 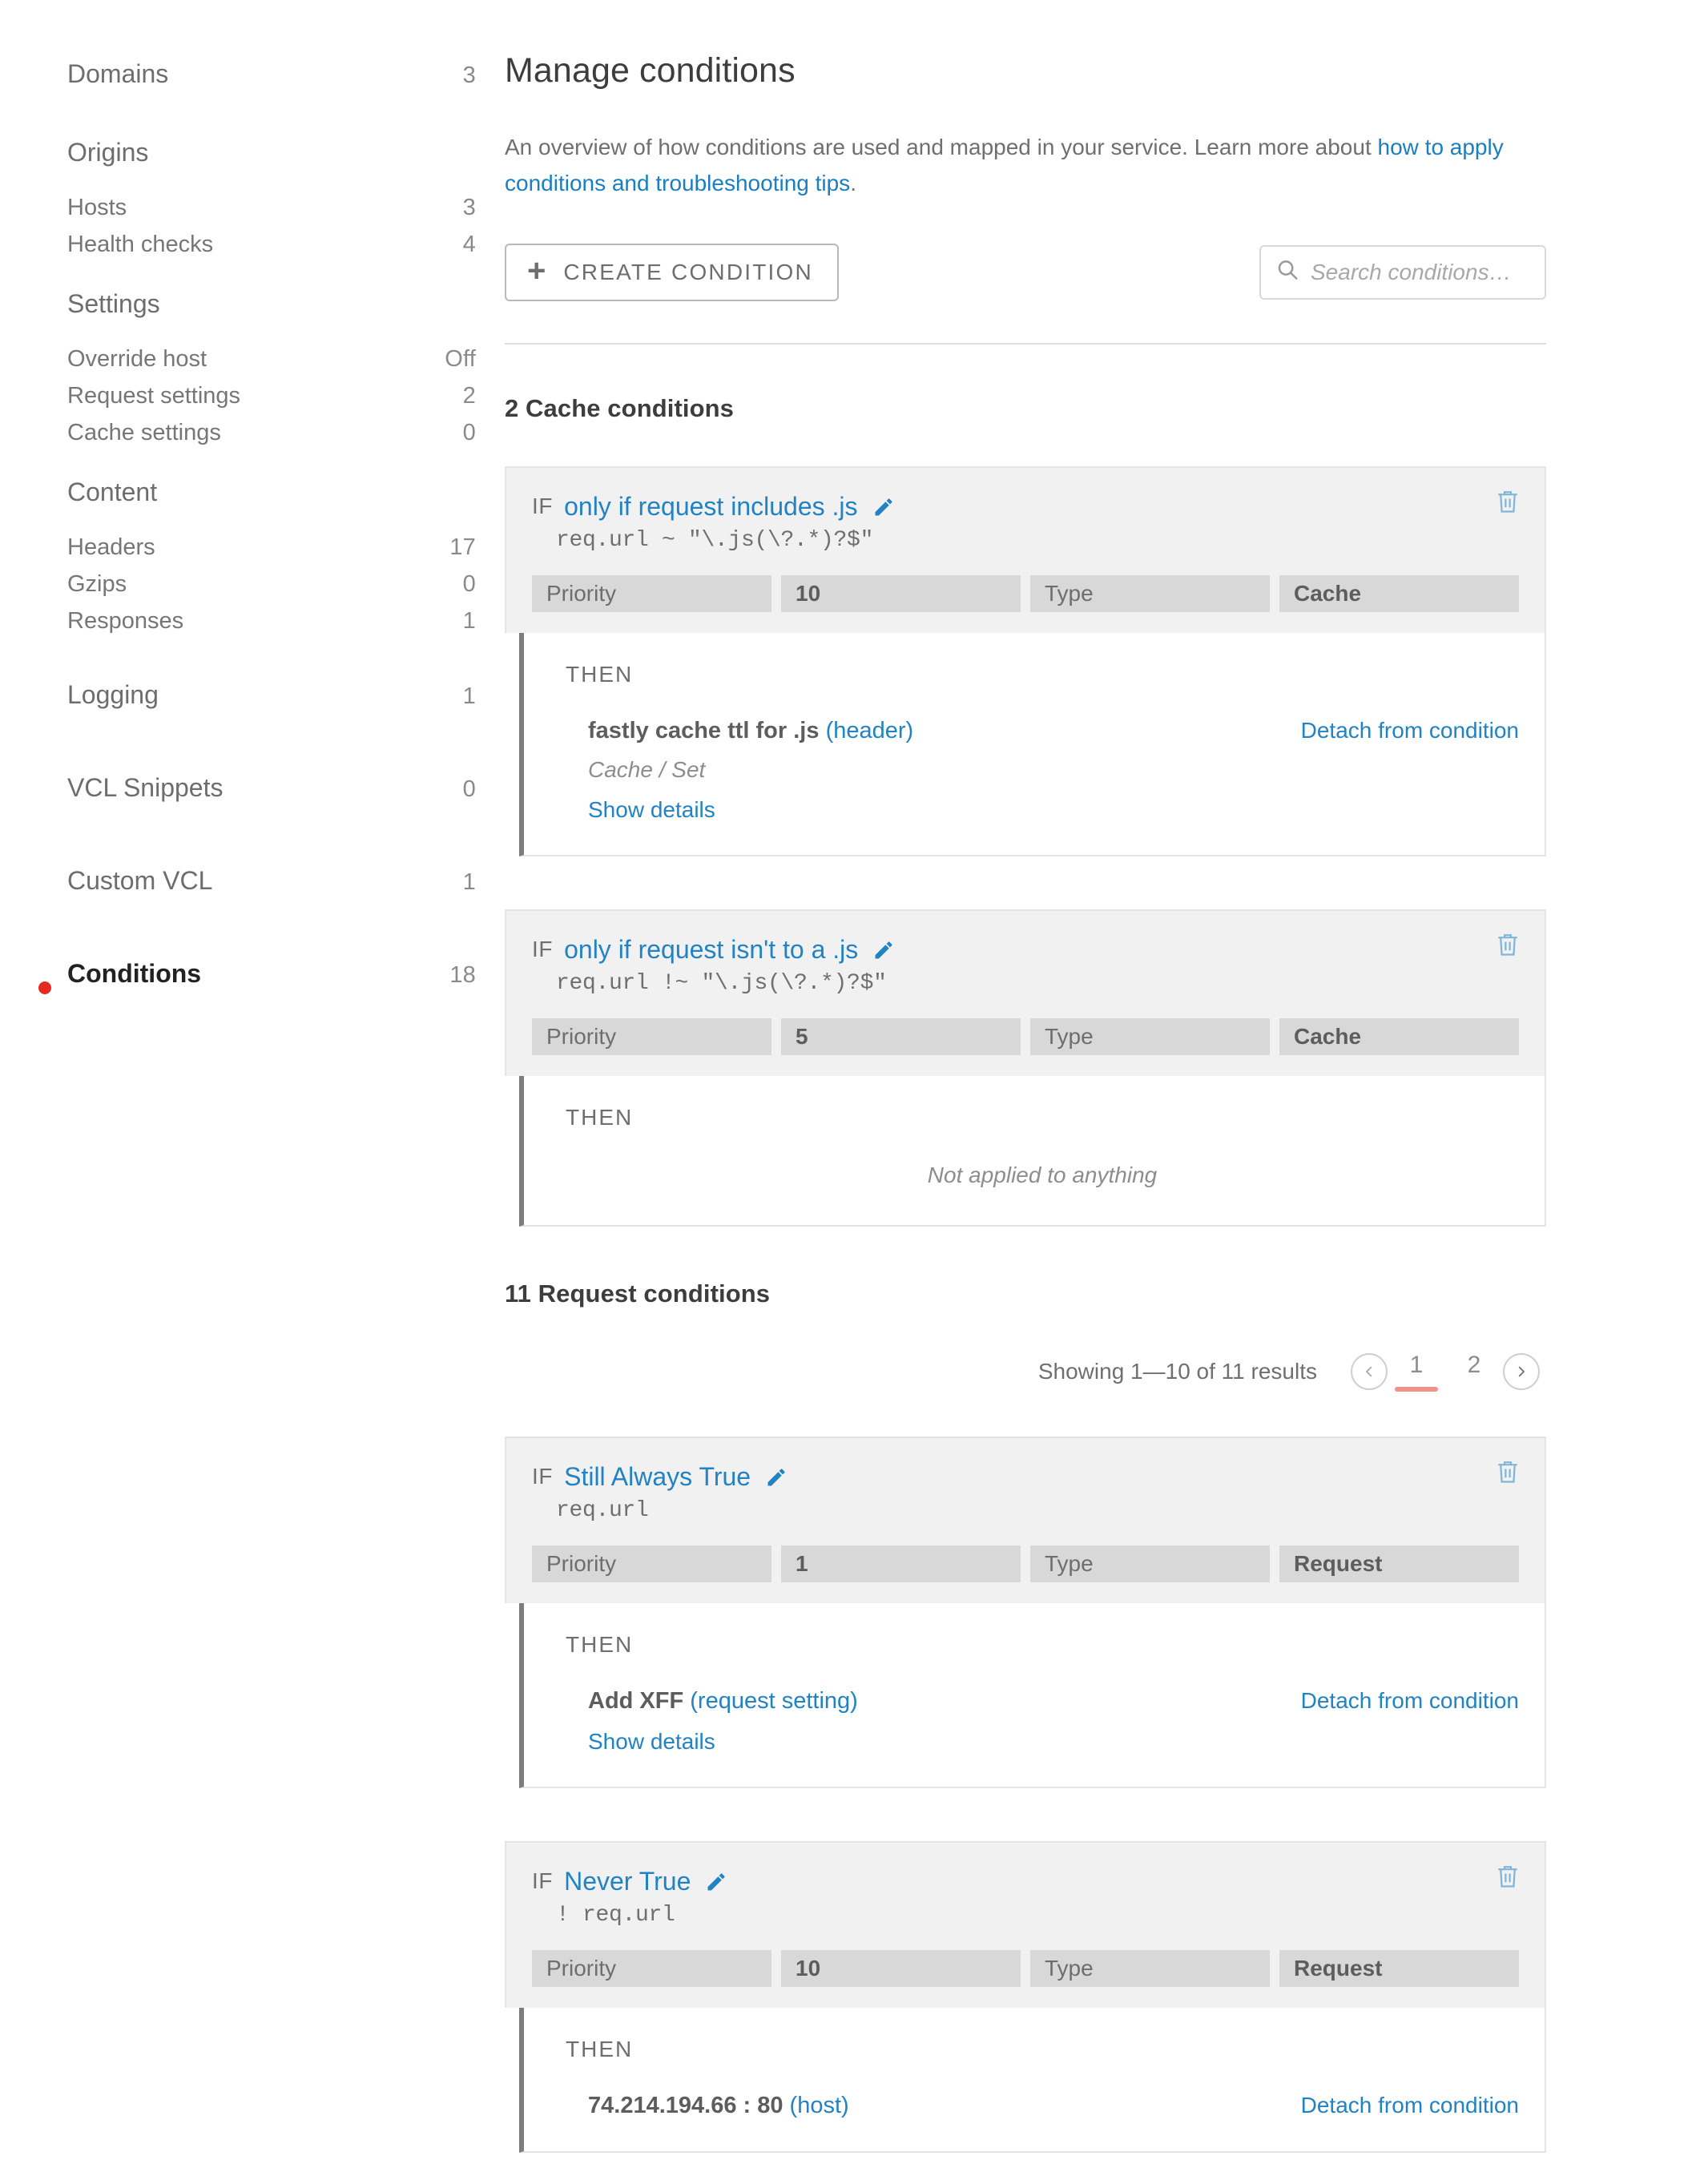 What do you see at coordinates (711, 950) in the screenshot?
I see `condition-name-link: only if request isn't to a .js` at bounding box center [711, 950].